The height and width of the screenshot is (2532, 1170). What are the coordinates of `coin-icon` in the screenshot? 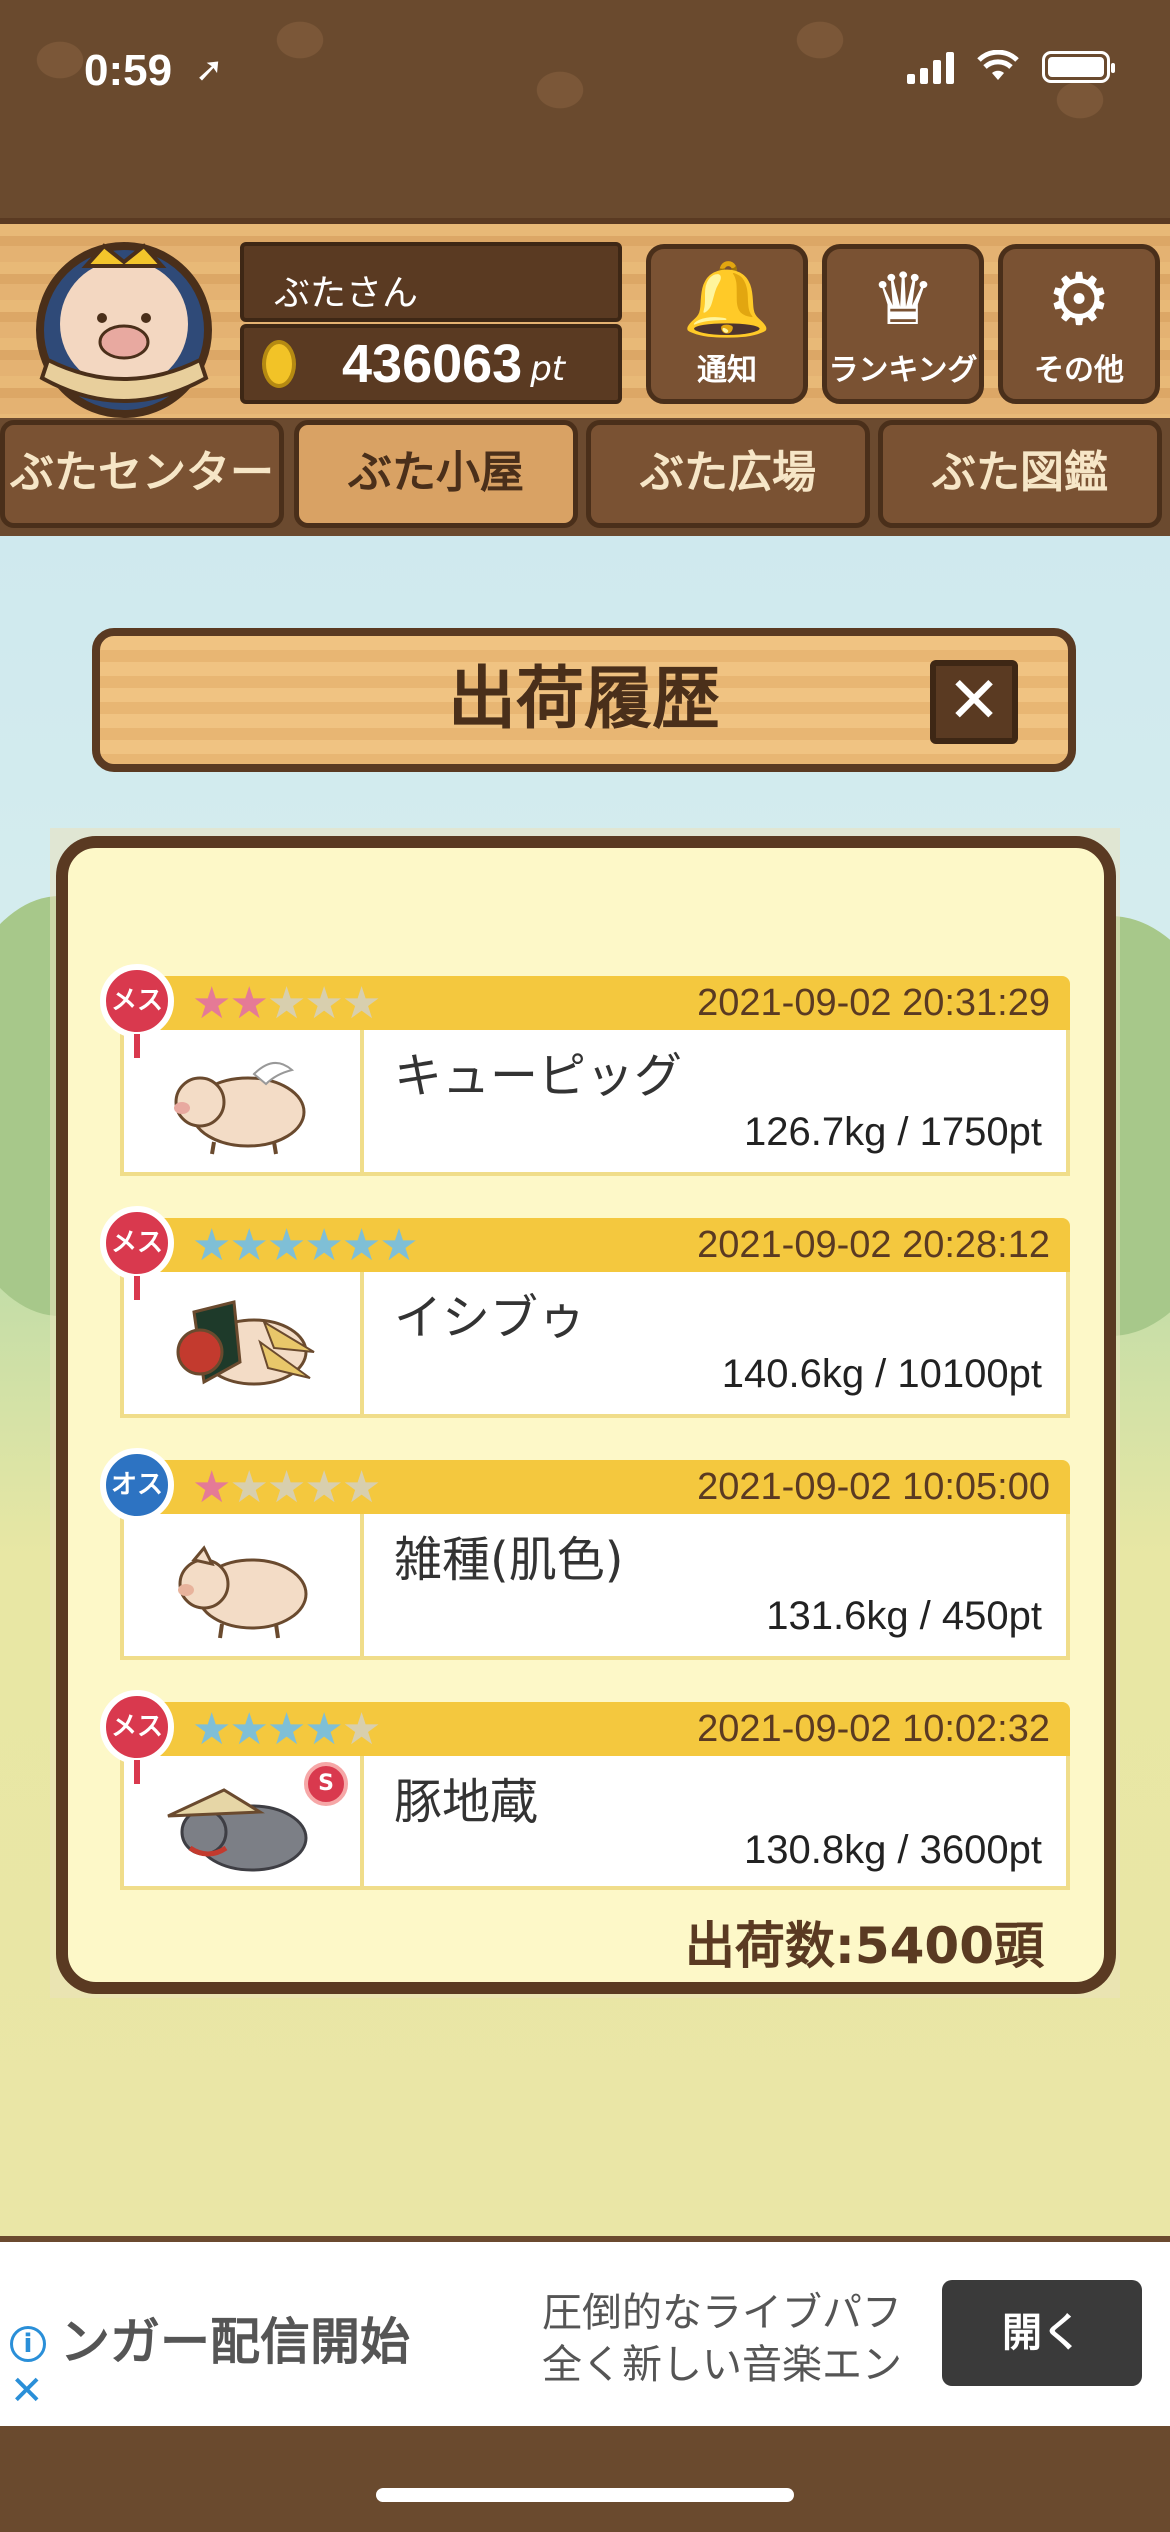 It's located at (279, 364).